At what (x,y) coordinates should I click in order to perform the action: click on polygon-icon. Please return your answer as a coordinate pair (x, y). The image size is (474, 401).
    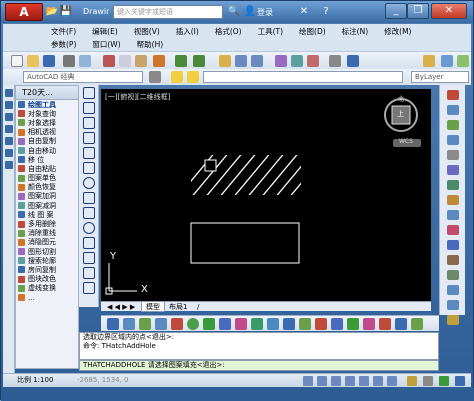
    Looking at the image, I should click on (89, 138).